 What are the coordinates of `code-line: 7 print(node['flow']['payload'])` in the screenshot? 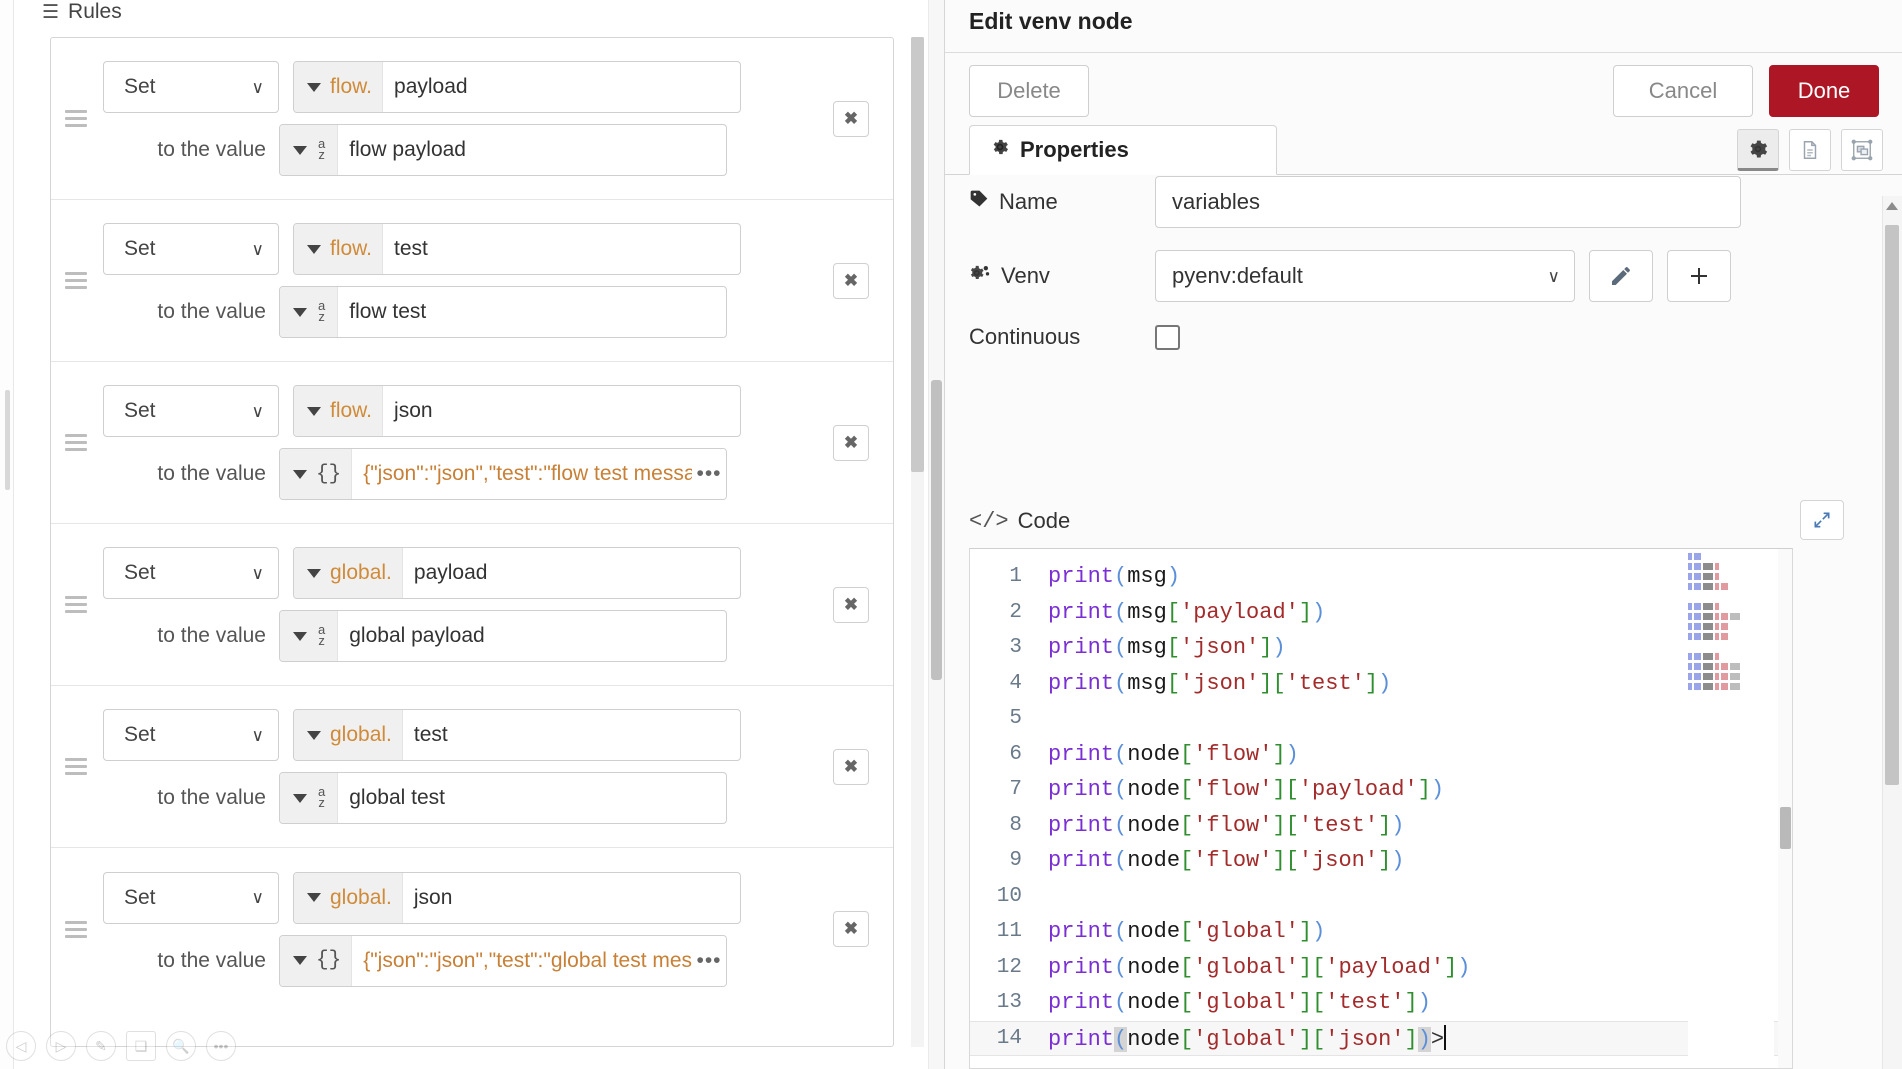 It's located at (1381, 790).